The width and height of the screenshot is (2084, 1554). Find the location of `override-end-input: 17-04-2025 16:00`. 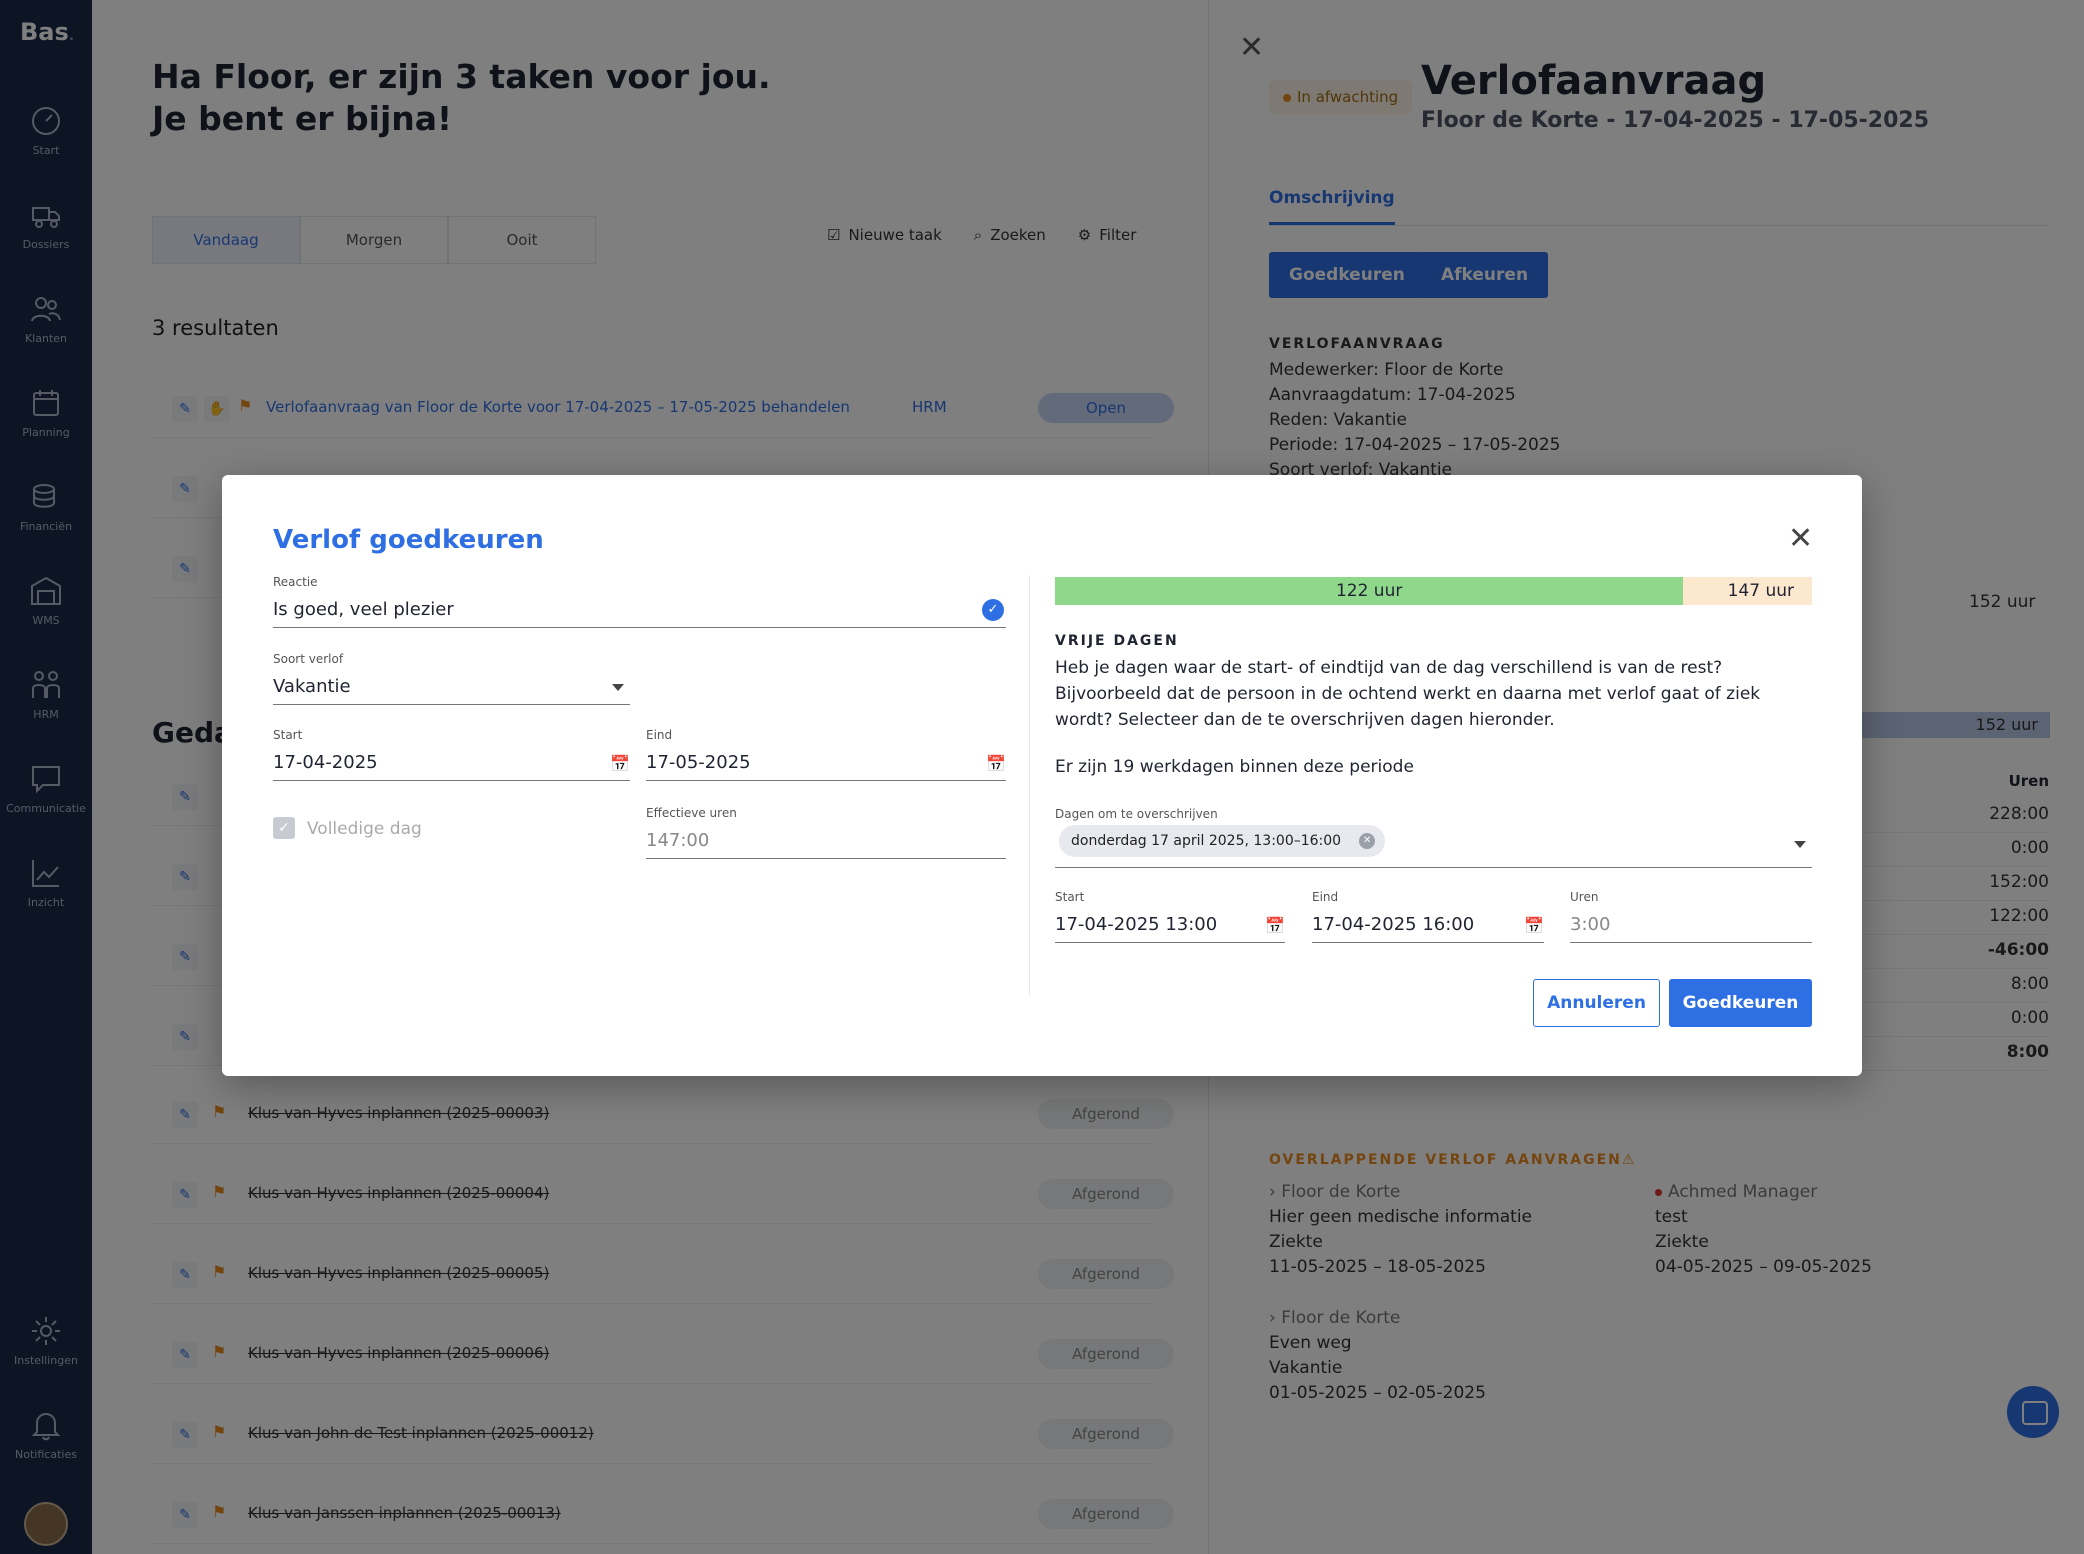

override-end-input: 17-04-2025 16:00 is located at coordinates (1393, 924).